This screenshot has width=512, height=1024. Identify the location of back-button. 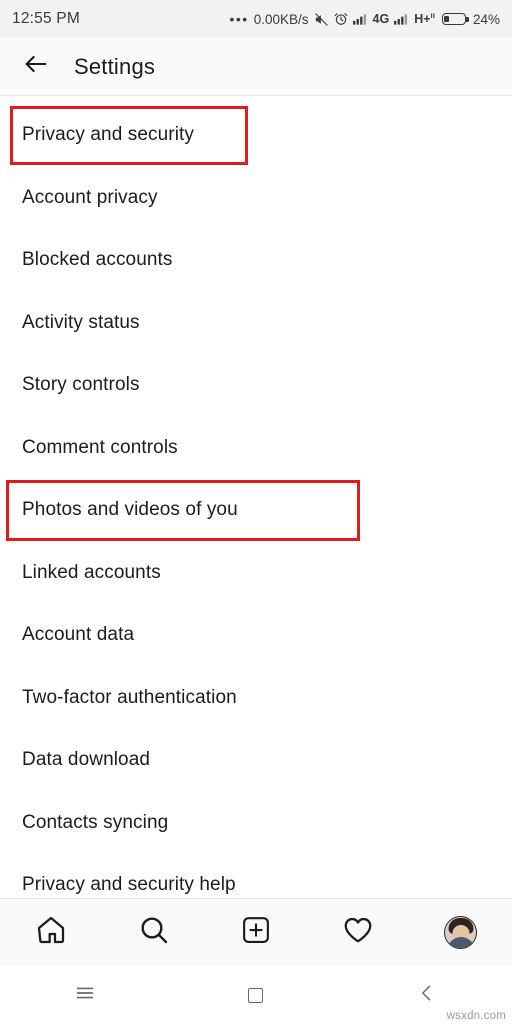
(36, 67).